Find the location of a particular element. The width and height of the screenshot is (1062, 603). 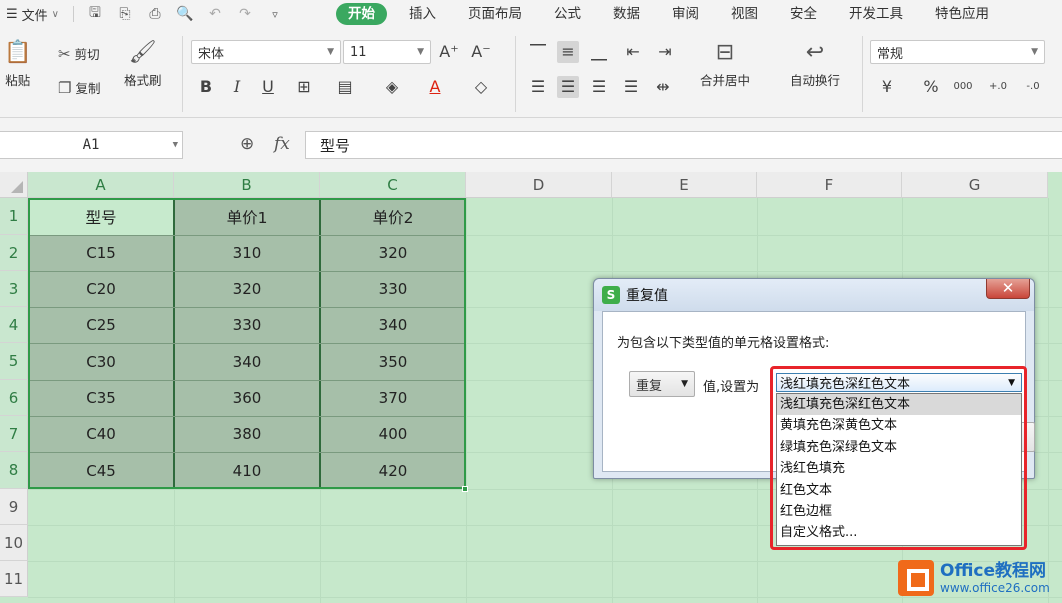

data-cell: 410 is located at coordinates (247, 470).